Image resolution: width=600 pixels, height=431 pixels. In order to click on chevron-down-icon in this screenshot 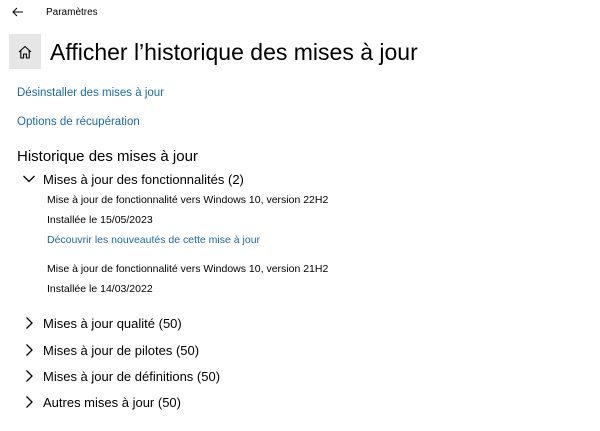, I will do `click(29, 179)`.